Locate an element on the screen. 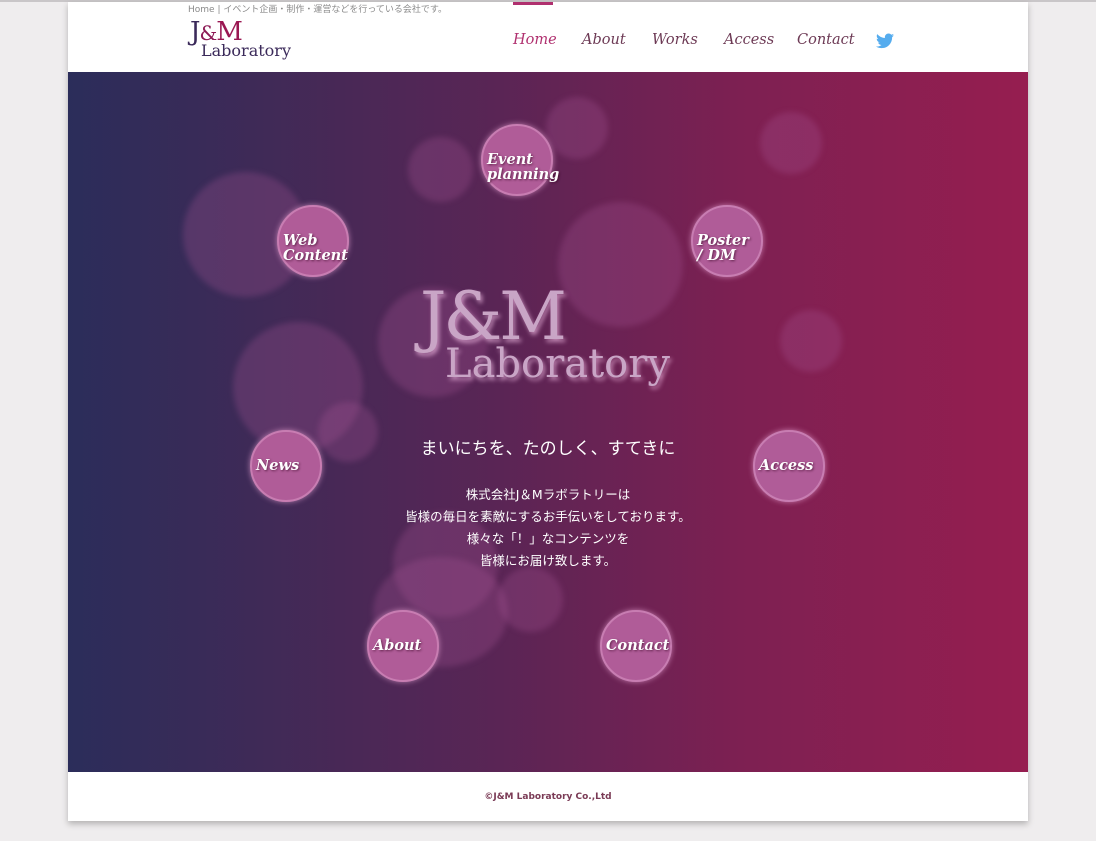 The height and width of the screenshot is (841, 1096). site-logo: J&M Laboratory is located at coordinates (240, 43).